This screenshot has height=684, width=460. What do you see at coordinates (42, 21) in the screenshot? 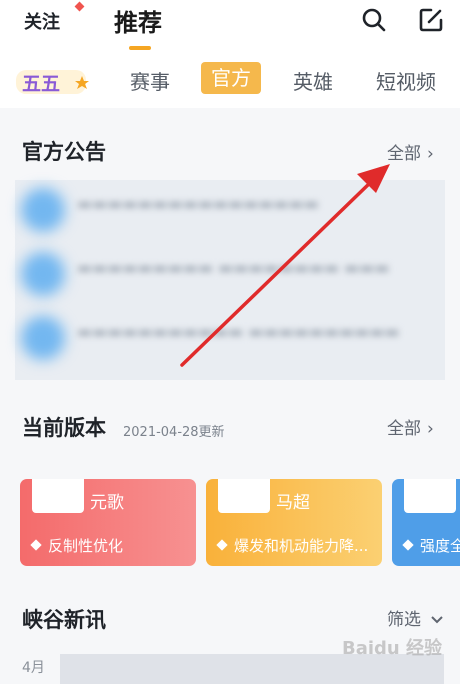
I see `tab-follow: 关注` at bounding box center [42, 21].